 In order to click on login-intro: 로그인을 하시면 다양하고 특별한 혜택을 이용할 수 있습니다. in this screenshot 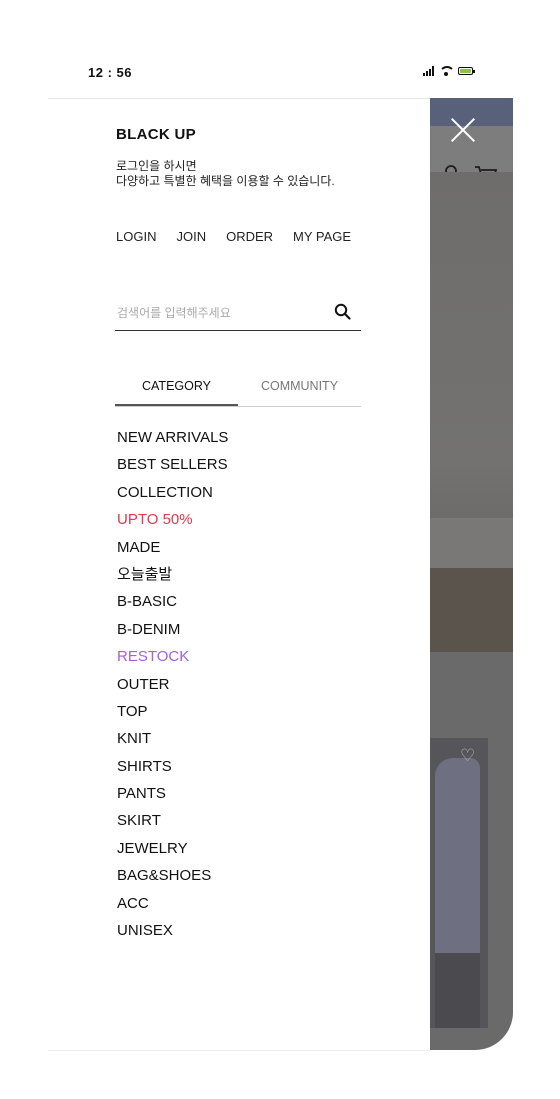, I will do `click(225, 174)`.